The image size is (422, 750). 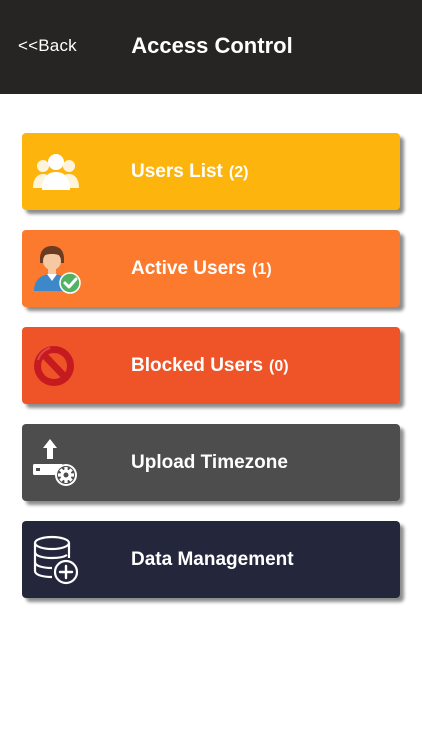 I want to click on active-users-text: Active Users, so click(x=189, y=268).